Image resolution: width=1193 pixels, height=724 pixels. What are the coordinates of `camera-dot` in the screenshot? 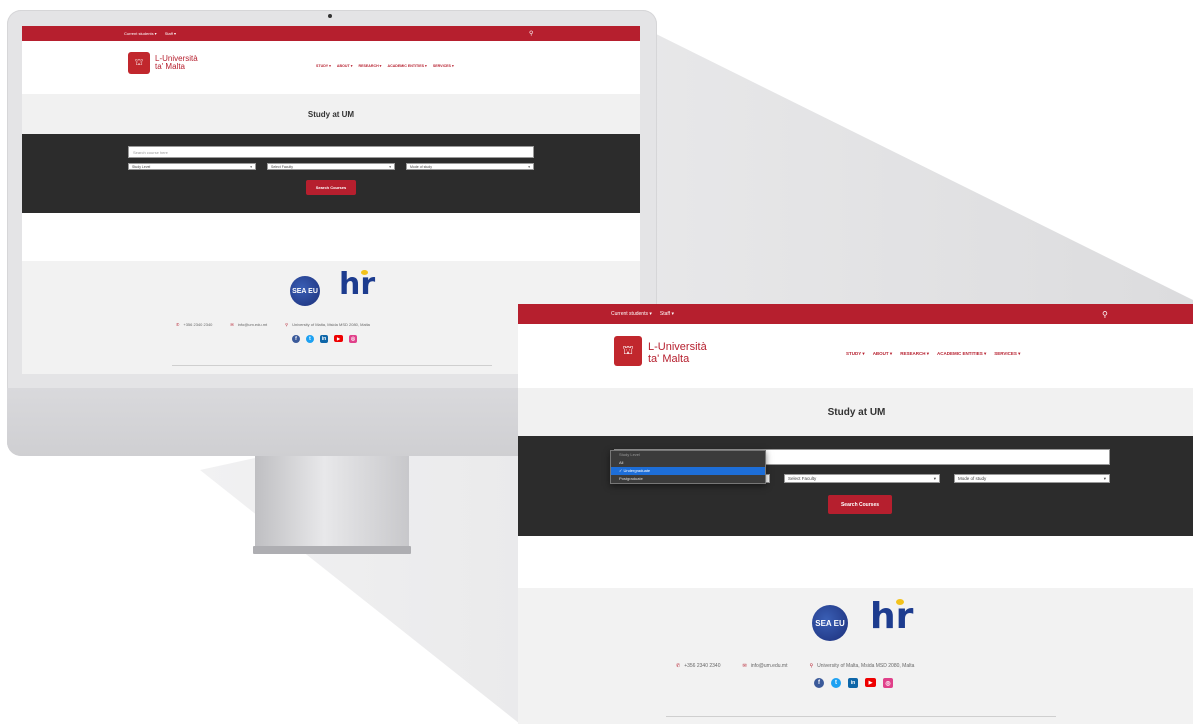 It's located at (330, 16).